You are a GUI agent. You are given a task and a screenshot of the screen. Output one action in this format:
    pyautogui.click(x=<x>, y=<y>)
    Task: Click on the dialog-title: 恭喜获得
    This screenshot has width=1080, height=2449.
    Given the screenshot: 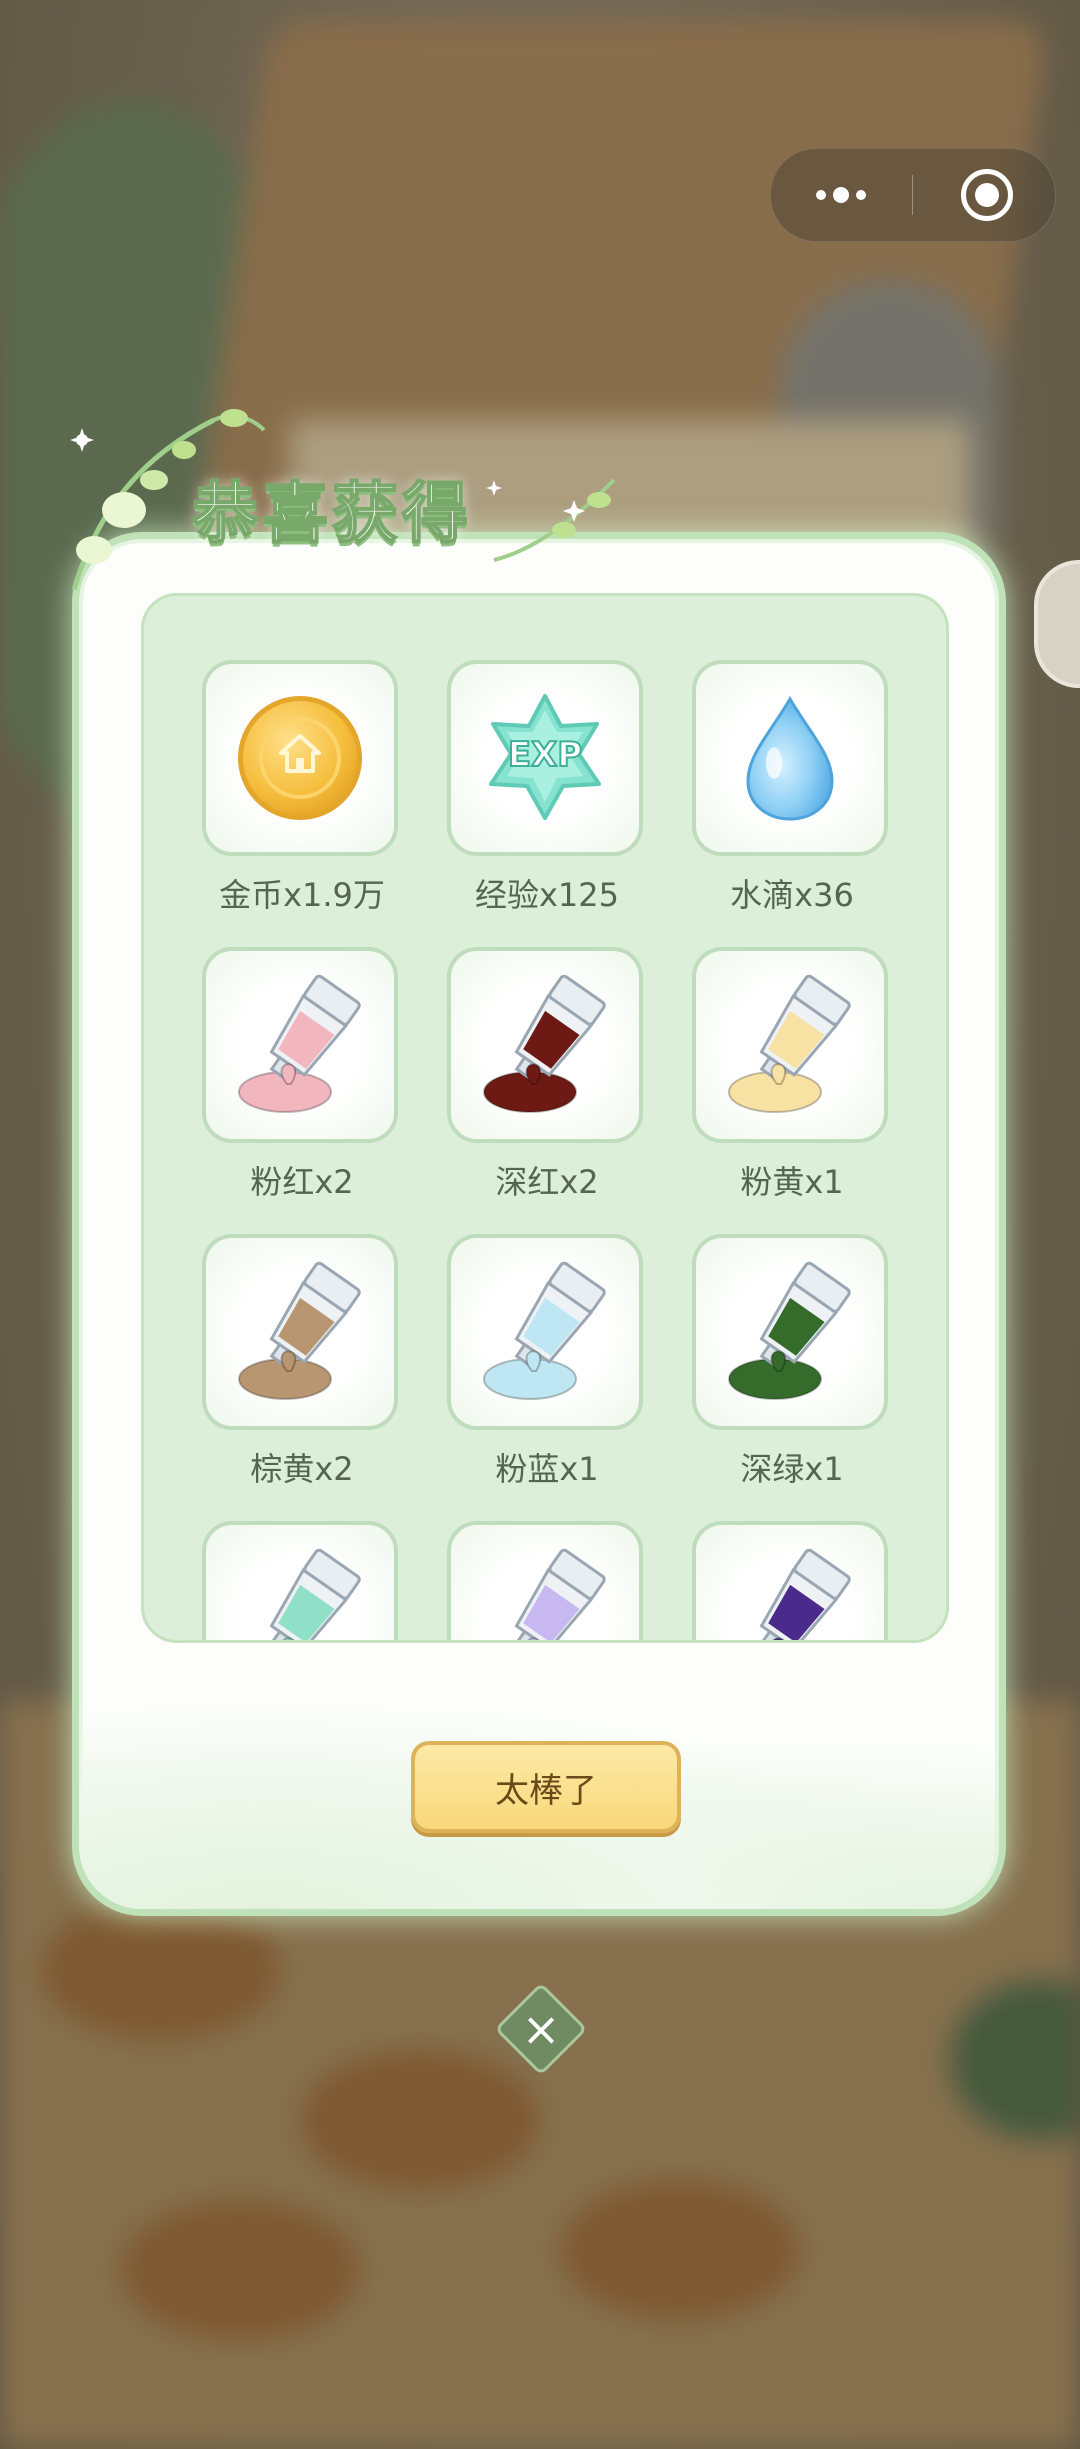 What is the action you would take?
    pyautogui.click(x=331, y=513)
    